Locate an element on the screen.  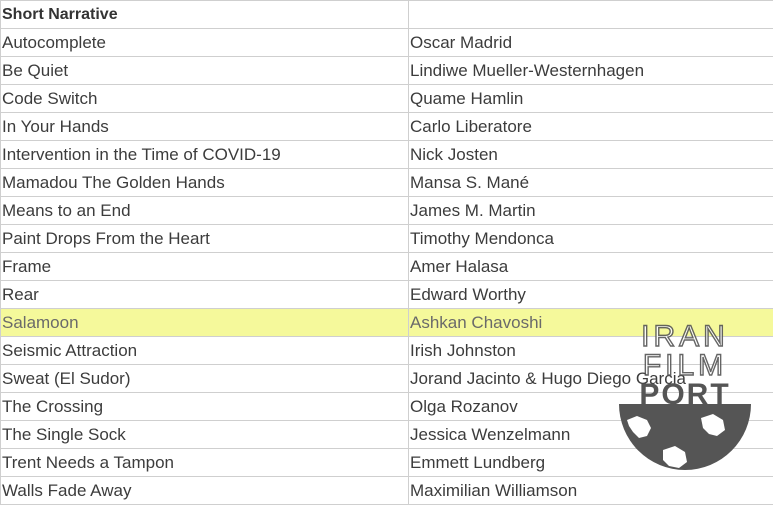
table-row: Walls Fade Away Maximilian Williamson is located at coordinates (386, 490).